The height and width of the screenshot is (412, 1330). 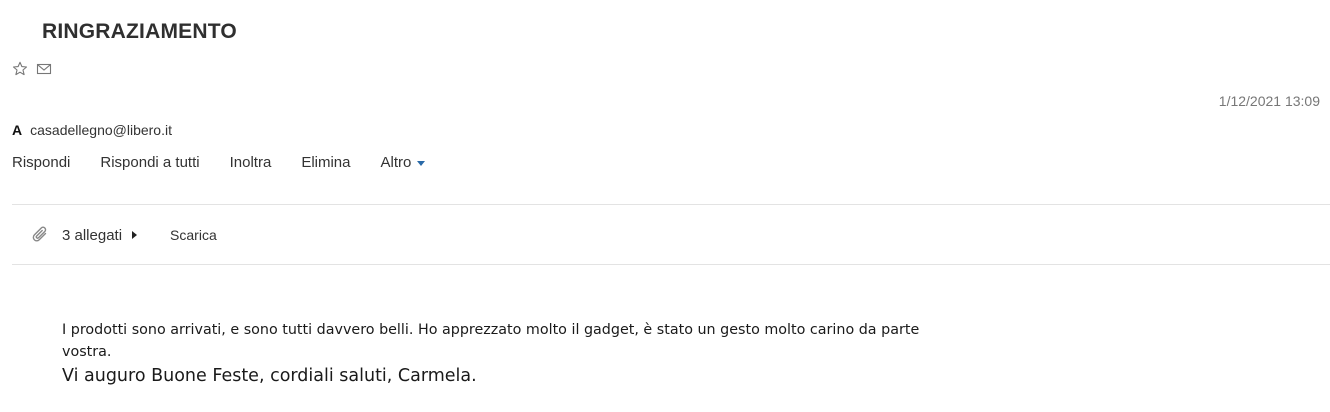 I want to click on message-date: 1/12/2021 13:09, so click(x=1269, y=101).